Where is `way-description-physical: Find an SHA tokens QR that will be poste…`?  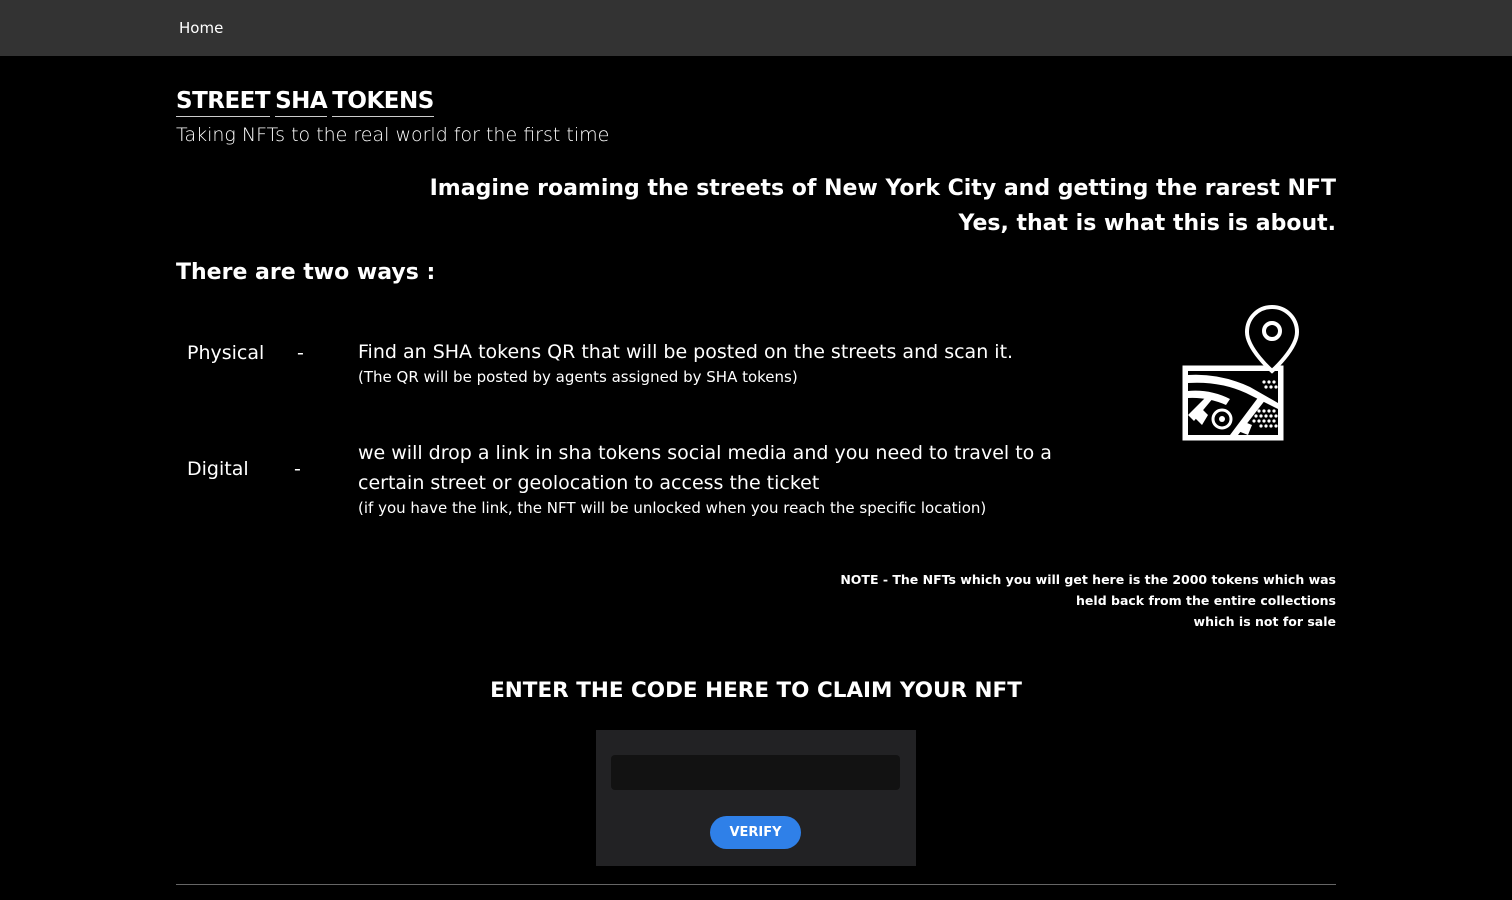 way-description-physical: Find an SHA tokens QR that will be poste… is located at coordinates (738, 362).